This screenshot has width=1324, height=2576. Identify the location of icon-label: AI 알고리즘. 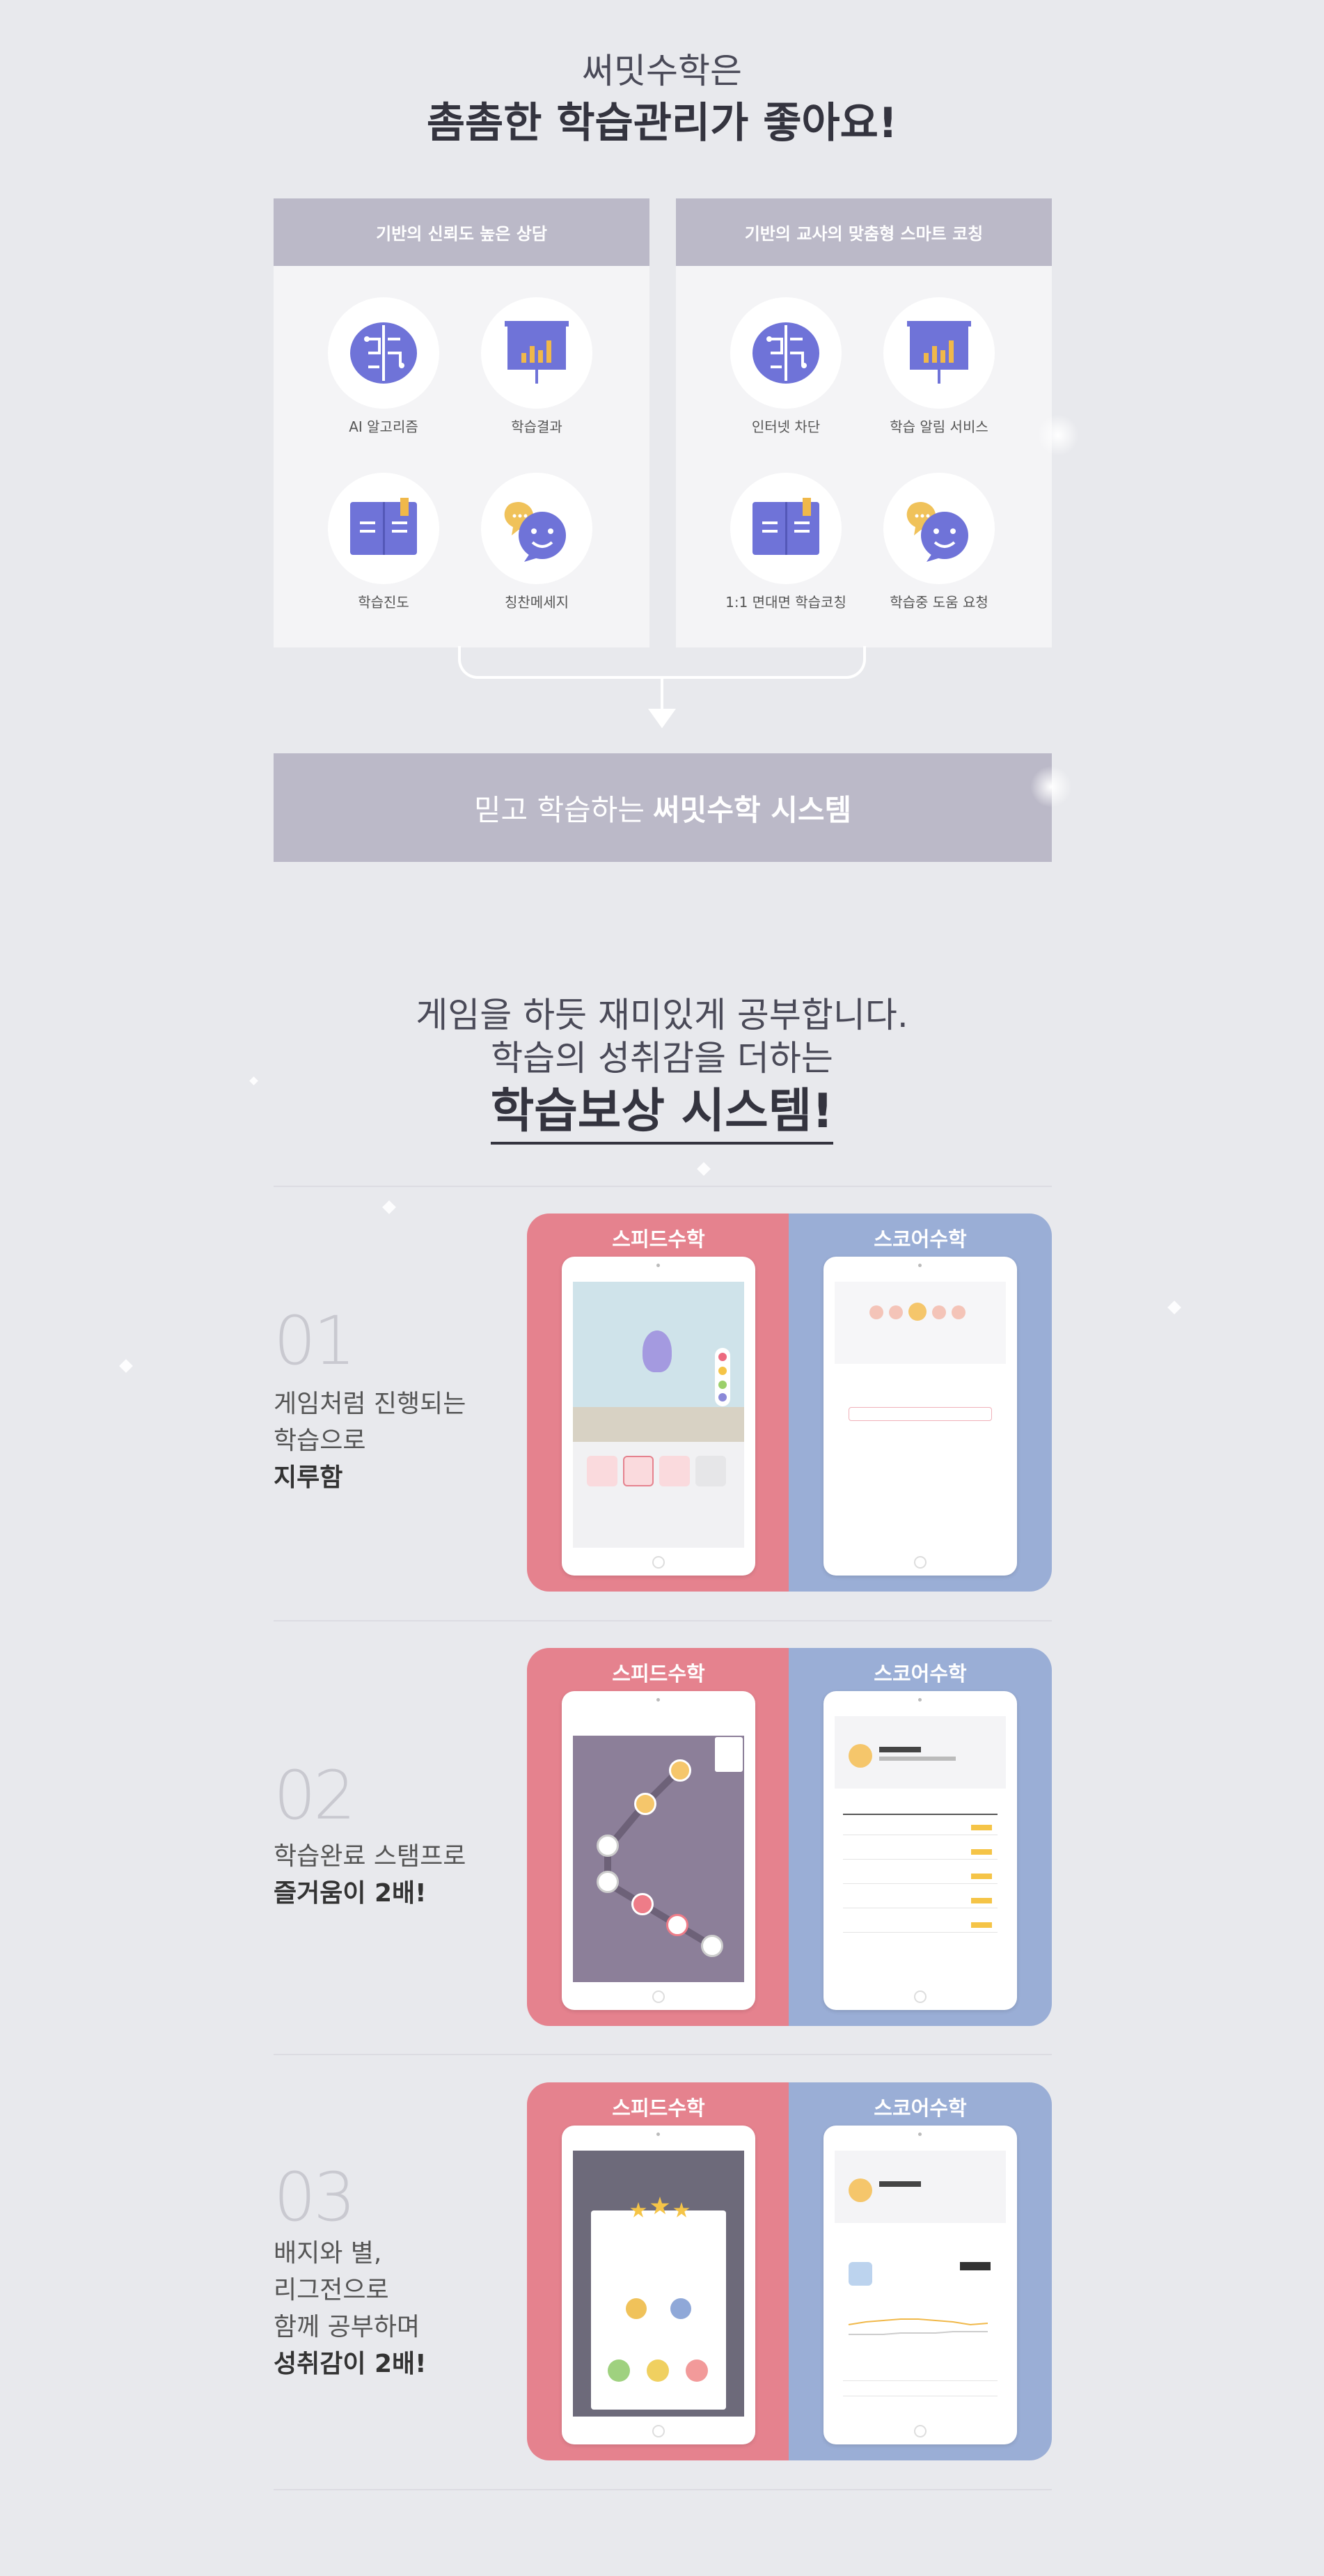
(383, 426).